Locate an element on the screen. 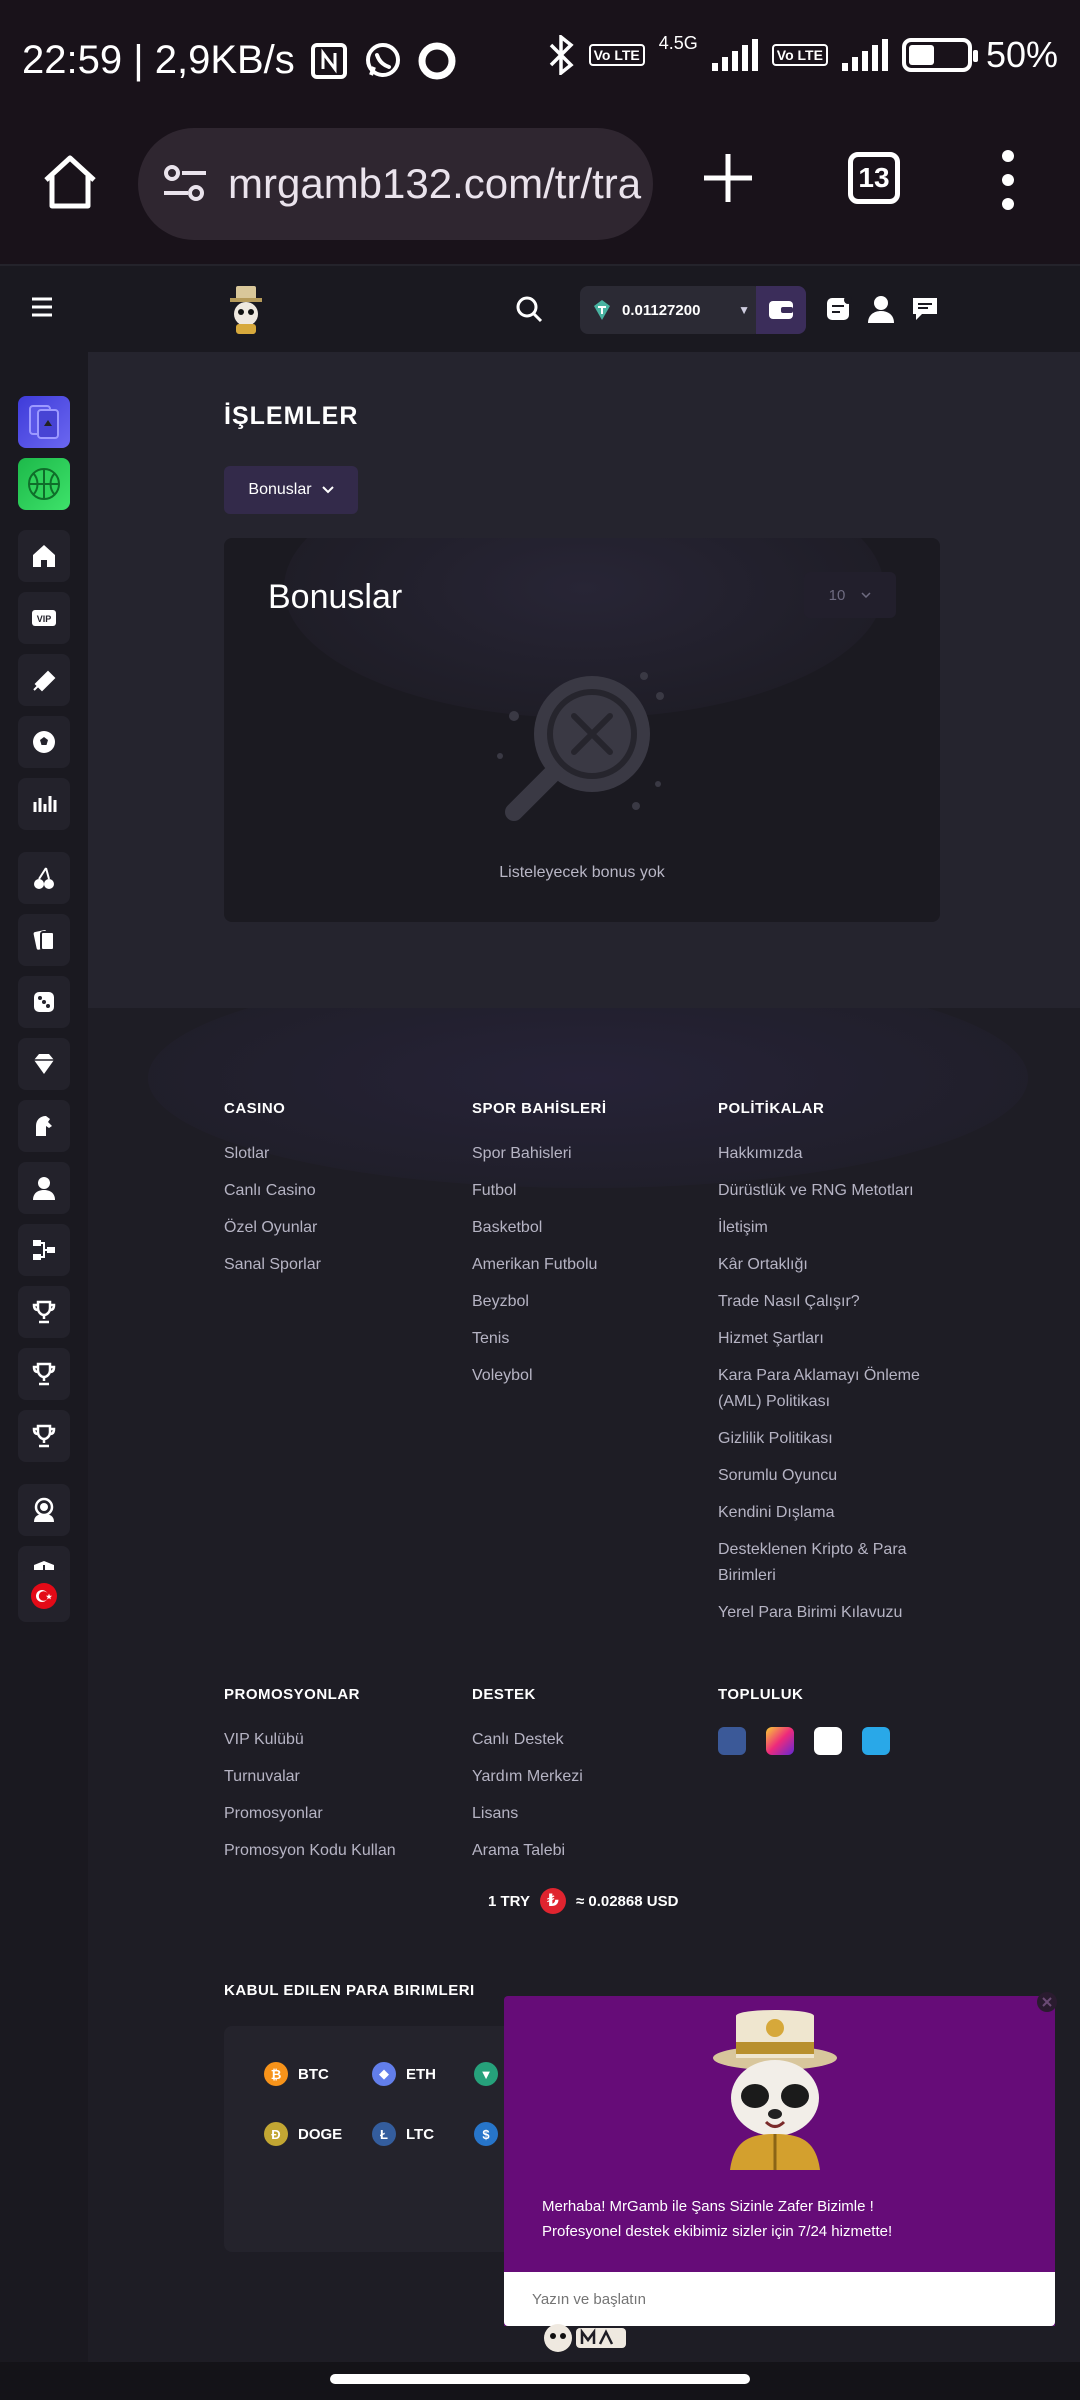 This screenshot has width=1080, height=2400. sidebar-item-live-casino is located at coordinates (44, 940).